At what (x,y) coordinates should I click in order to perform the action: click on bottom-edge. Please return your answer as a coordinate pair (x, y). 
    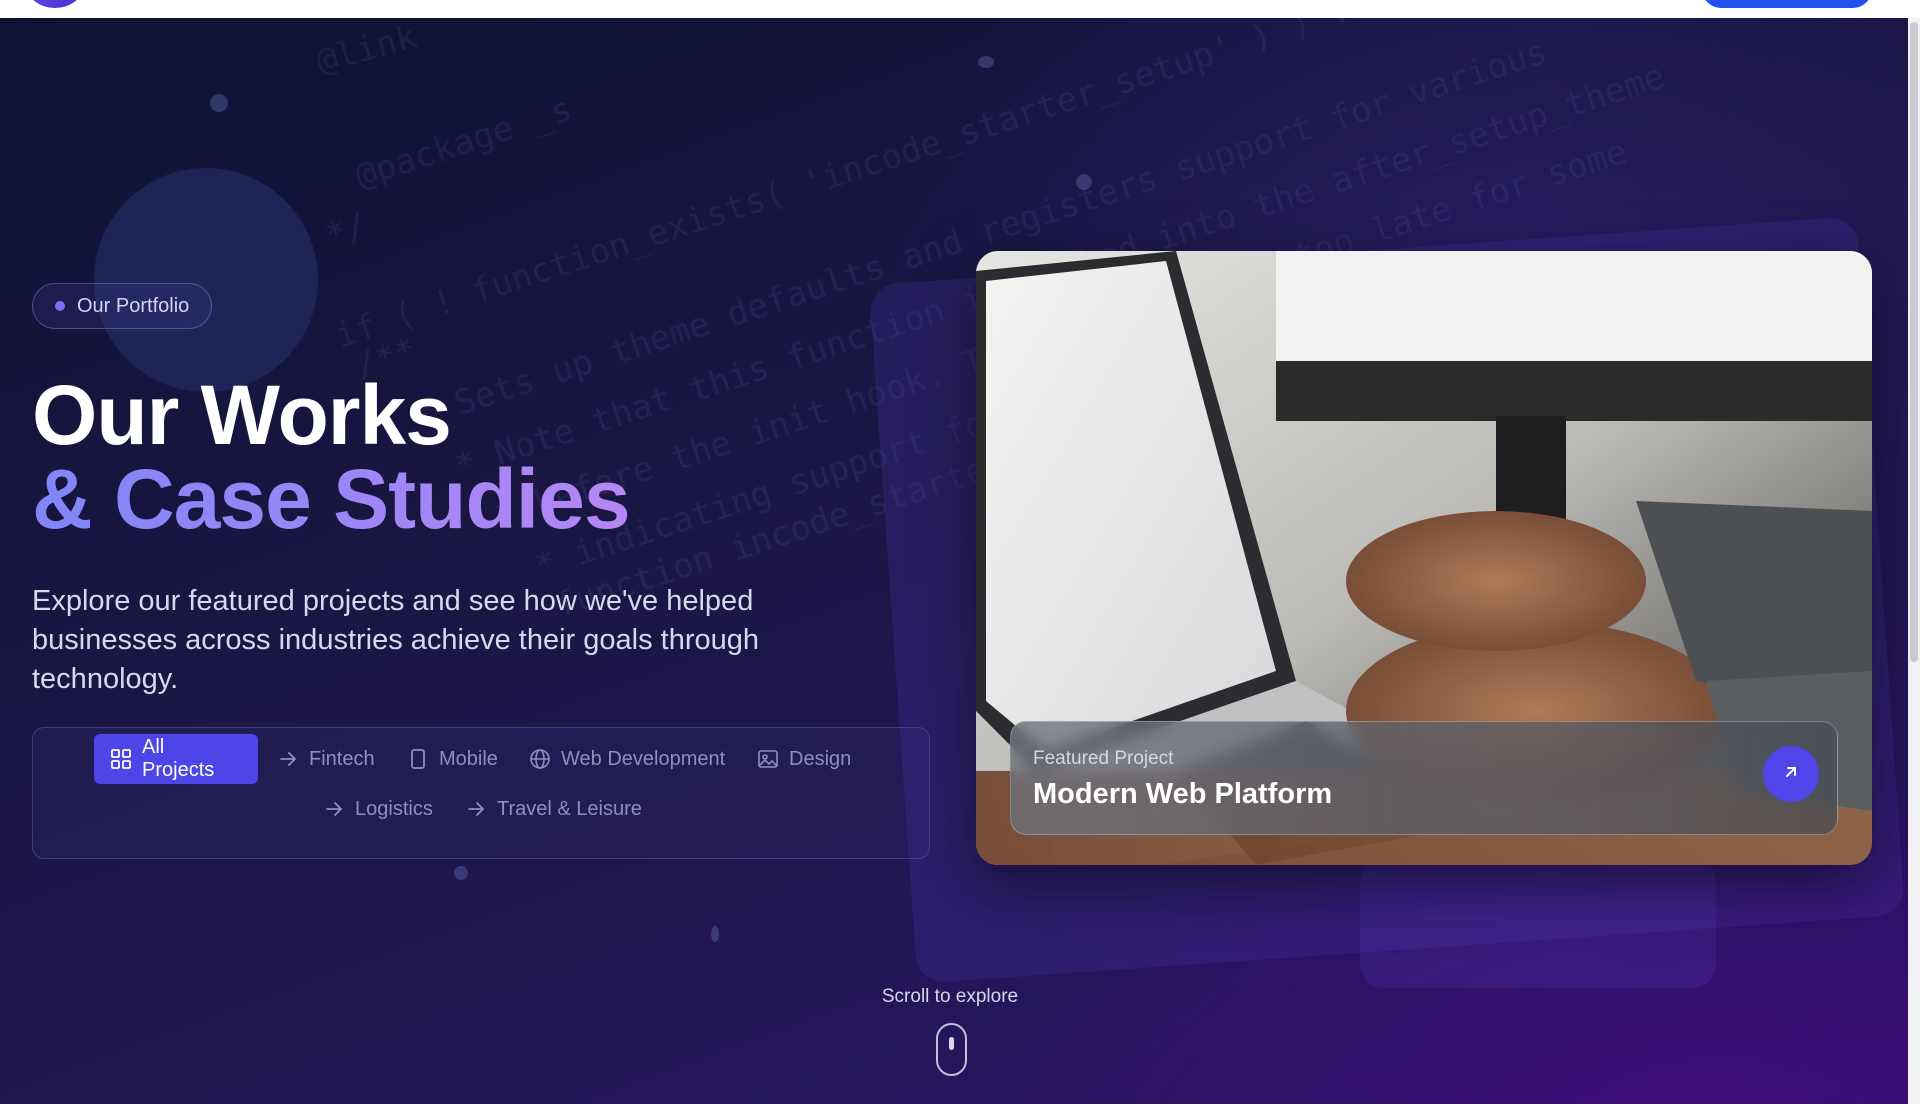
    Looking at the image, I should click on (960, 1106).